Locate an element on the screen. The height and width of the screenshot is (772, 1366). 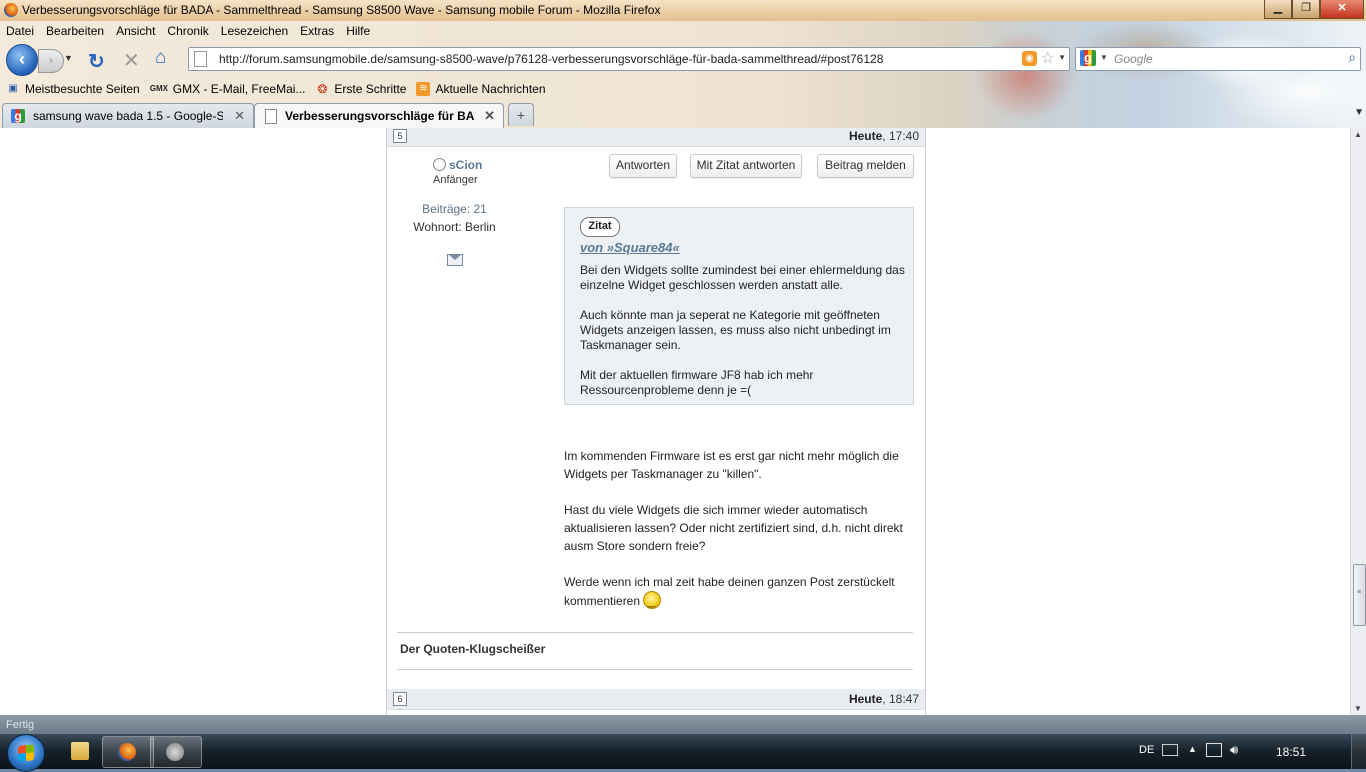
forward-arrow-icon: › is located at coordinates (51, 60).